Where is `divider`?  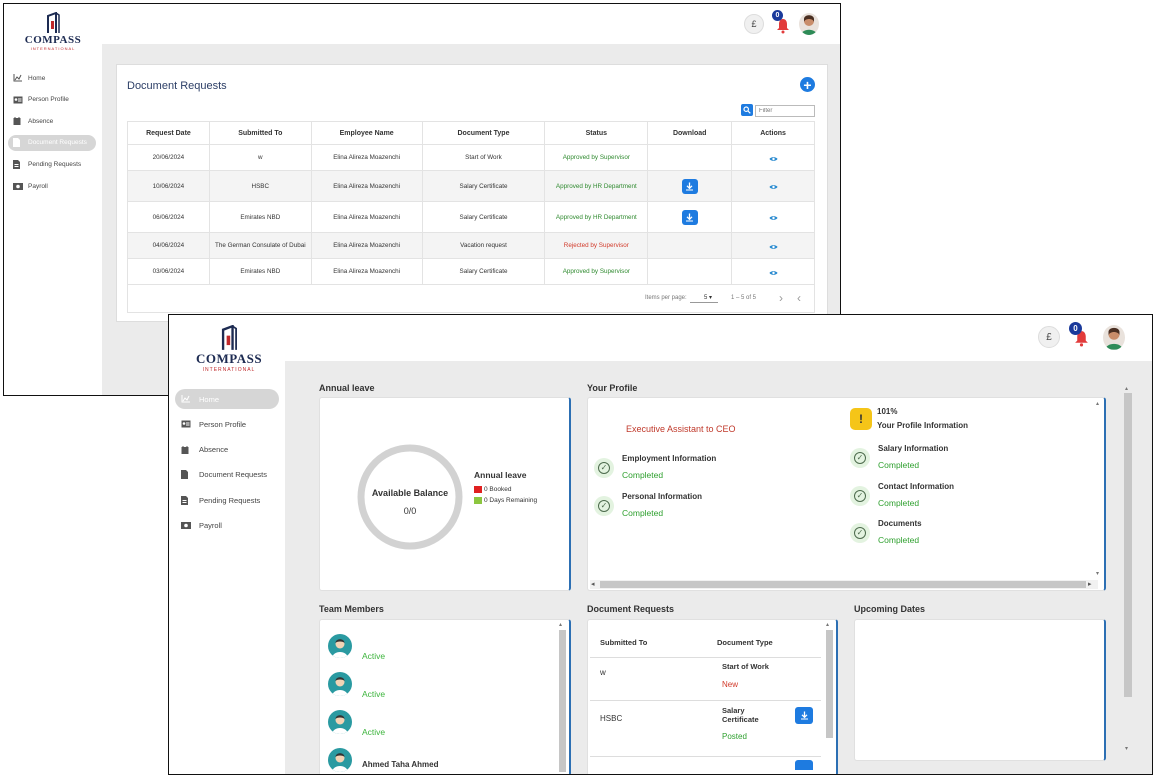 divider is located at coordinates (705, 700).